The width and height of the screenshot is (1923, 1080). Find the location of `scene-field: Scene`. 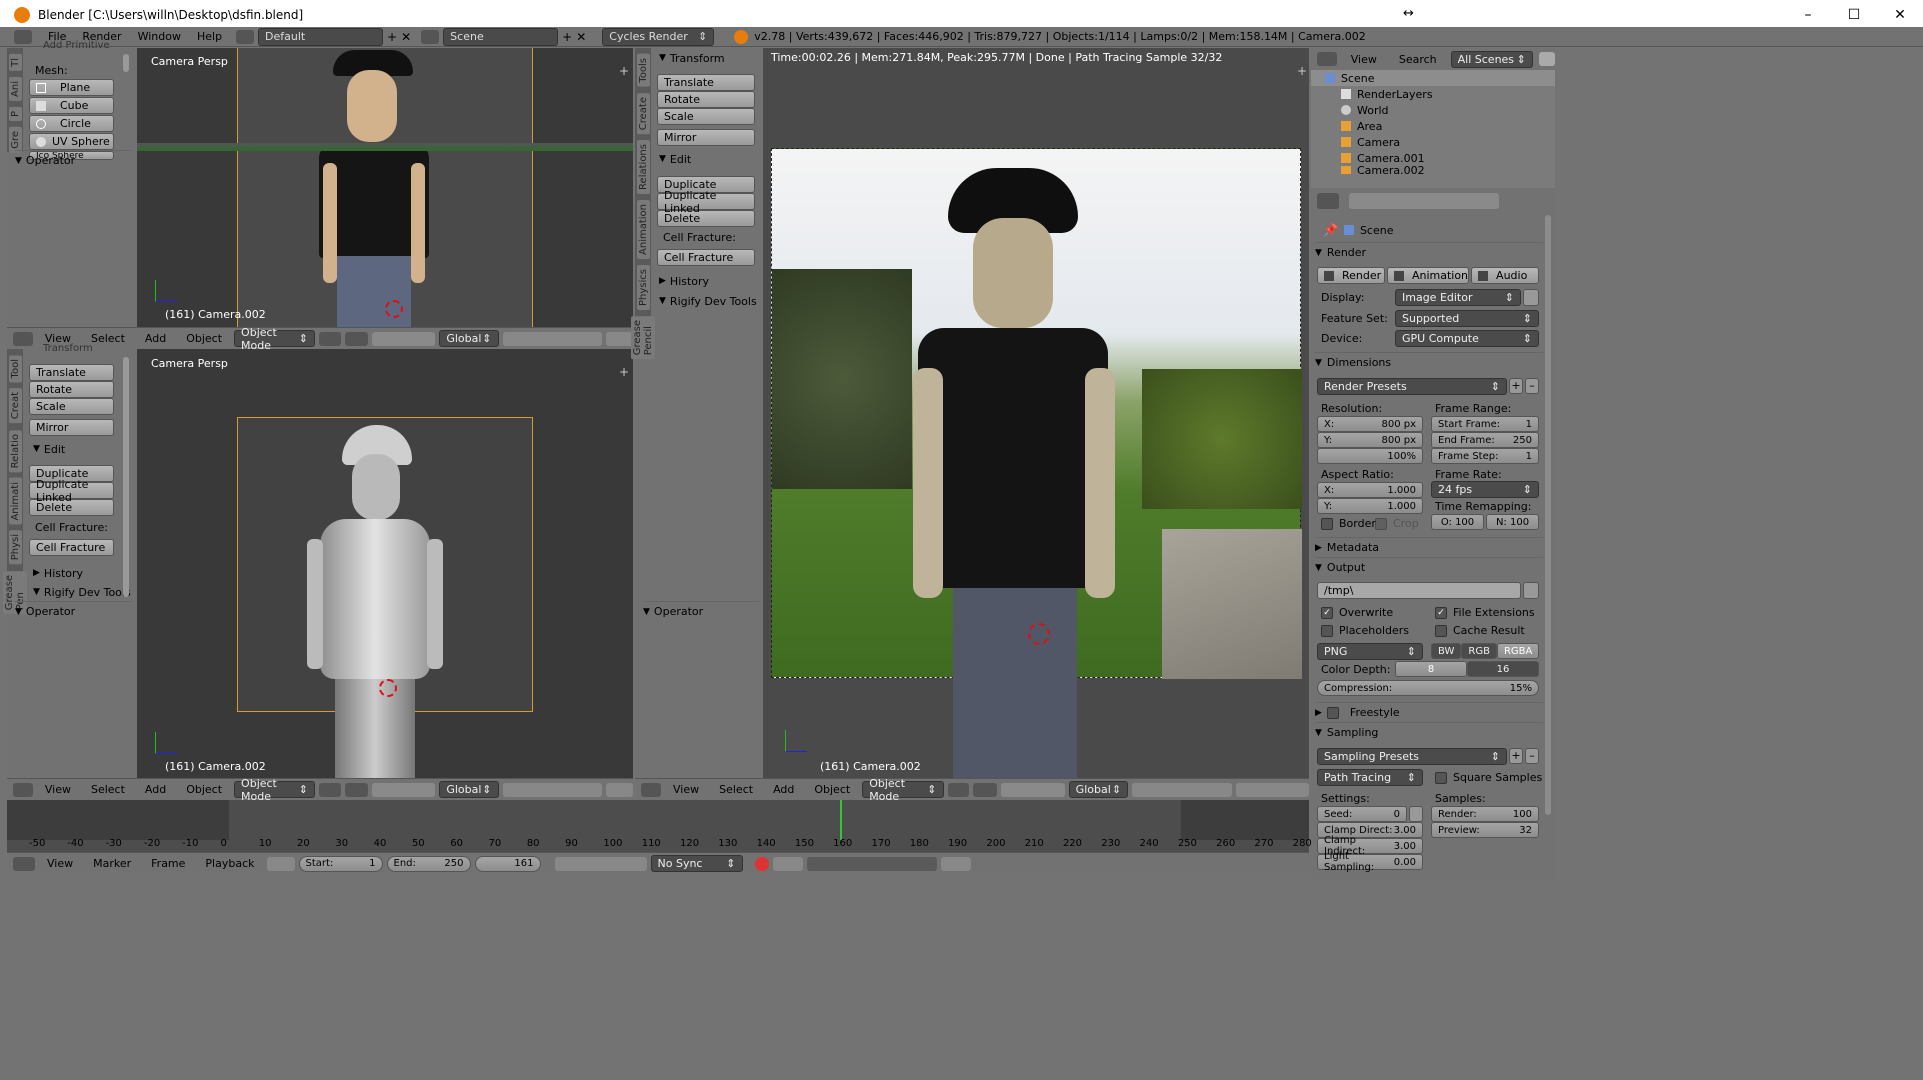

scene-field: Scene is located at coordinates (501, 36).